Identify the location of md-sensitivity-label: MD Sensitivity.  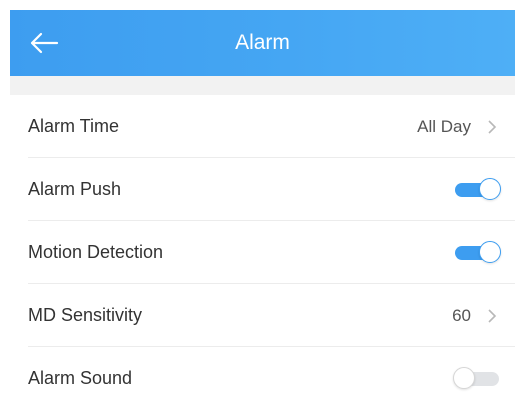
(85, 315).